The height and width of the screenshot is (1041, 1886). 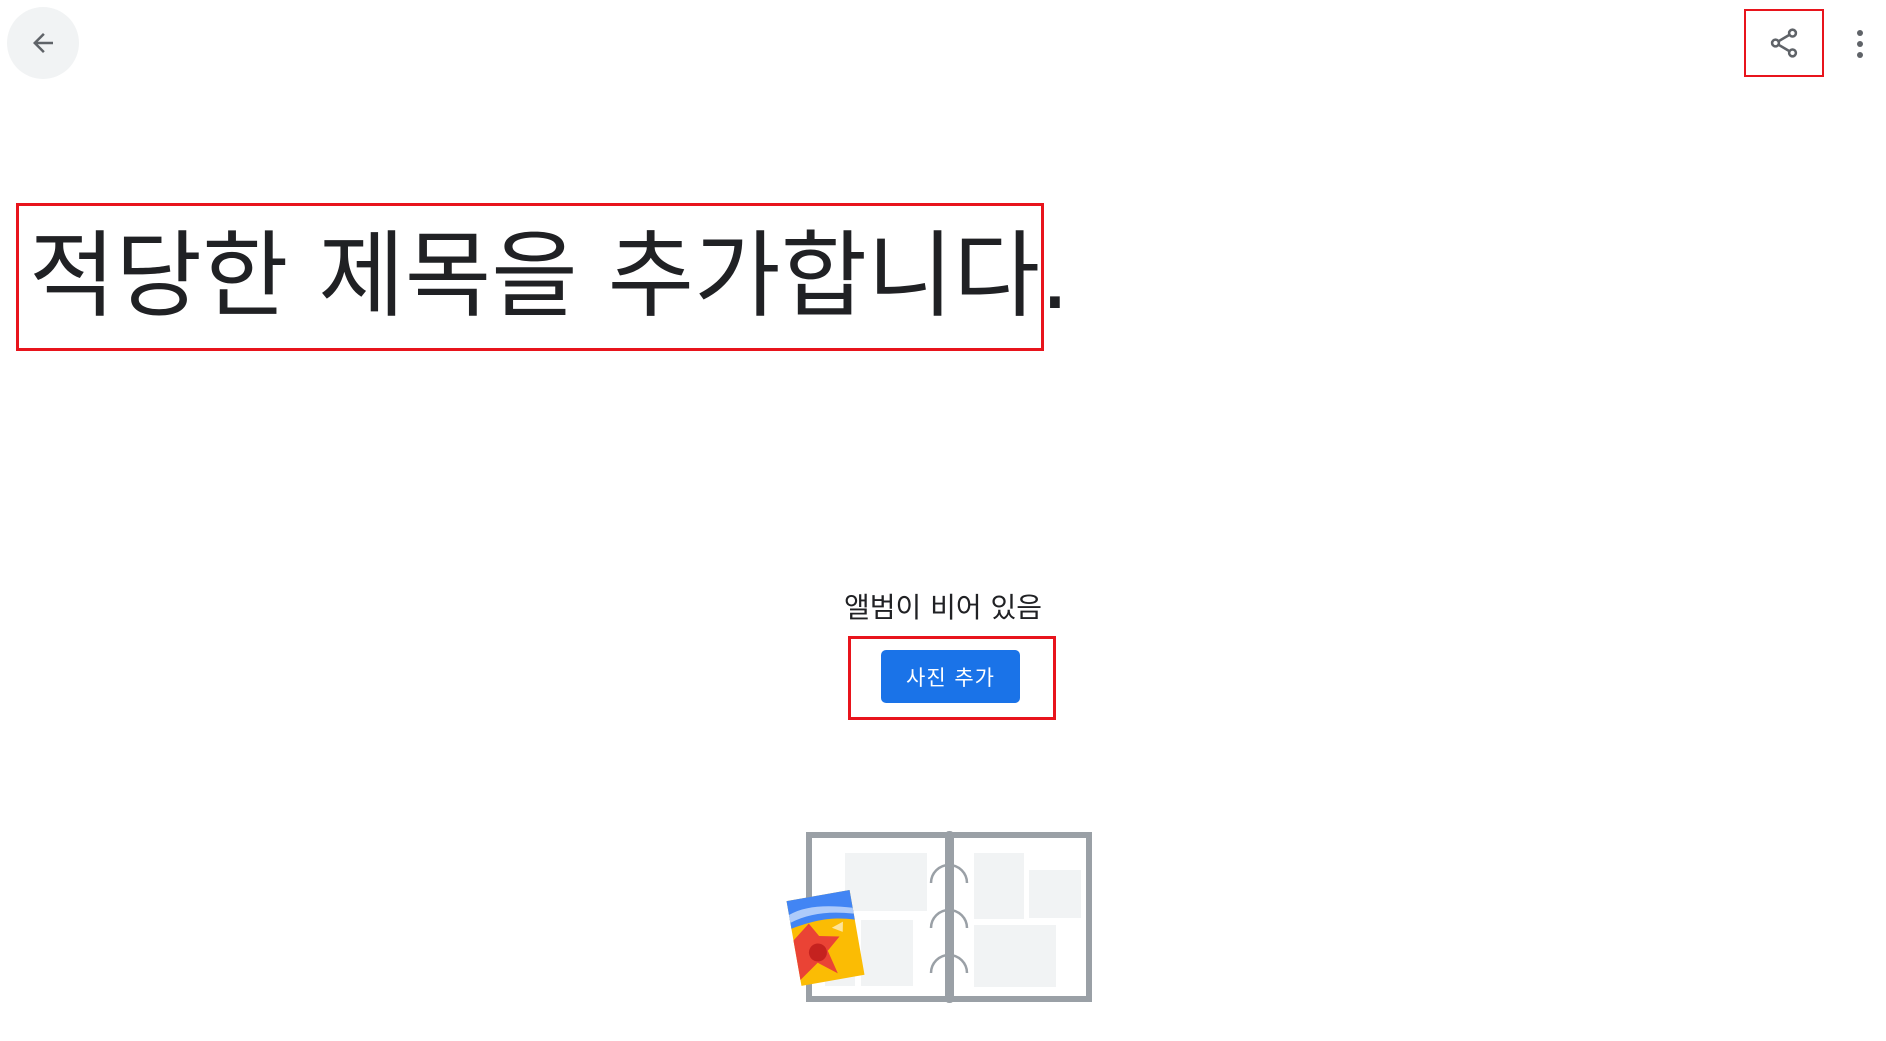 I want to click on album-spine, so click(x=949, y=917).